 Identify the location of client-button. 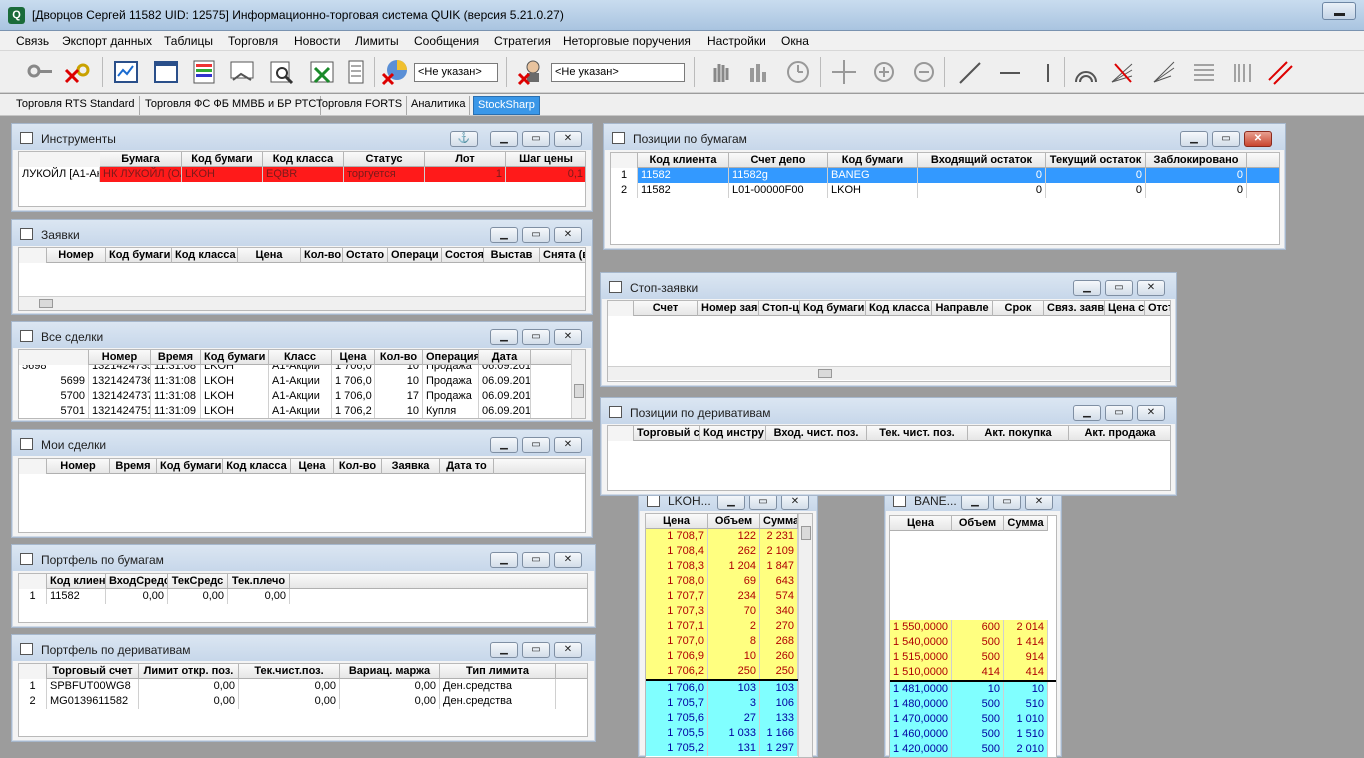
(529, 71).